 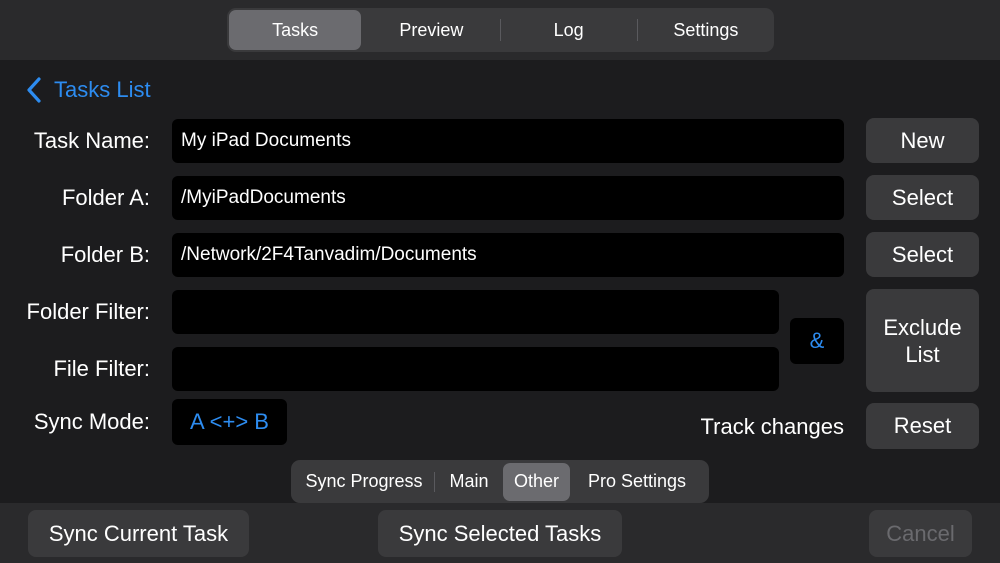 I want to click on subtab-main: Main, so click(x=469, y=482).